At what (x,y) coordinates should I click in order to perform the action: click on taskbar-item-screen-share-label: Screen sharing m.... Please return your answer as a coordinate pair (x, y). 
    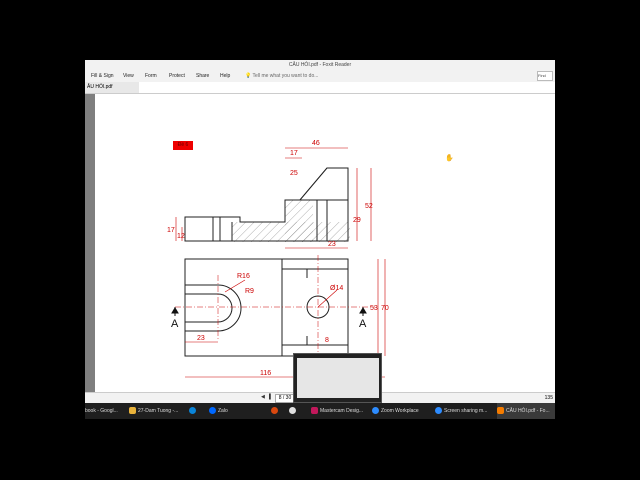
    Looking at the image, I should click on (466, 411).